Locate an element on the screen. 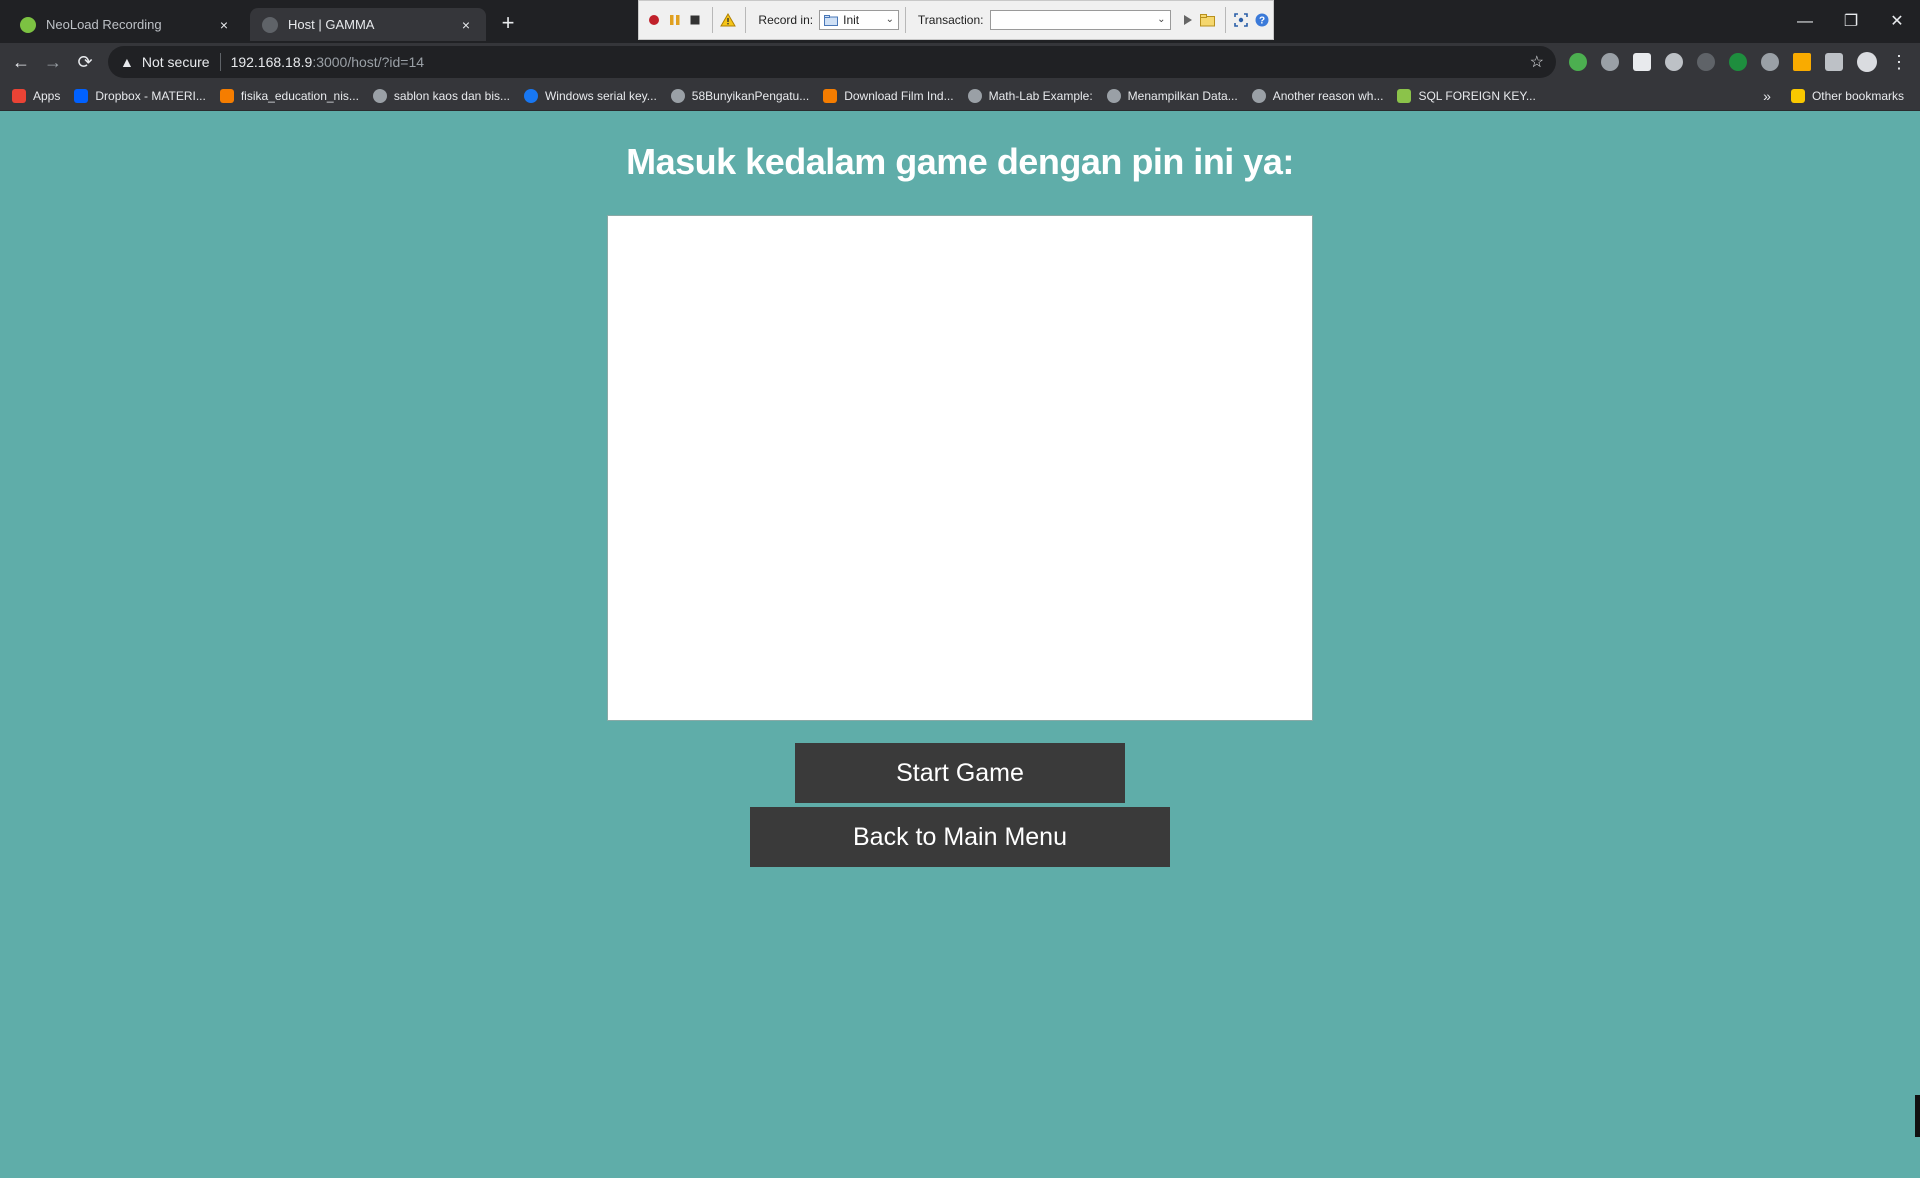 The image size is (1920, 1178). open-folder-button is located at coordinates (1208, 20).